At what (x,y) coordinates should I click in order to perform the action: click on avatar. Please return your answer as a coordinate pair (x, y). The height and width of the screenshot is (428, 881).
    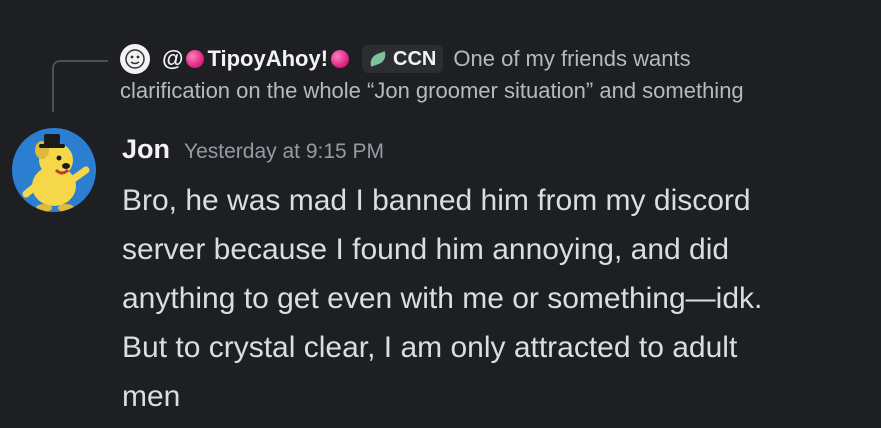
    Looking at the image, I should click on (54, 170).